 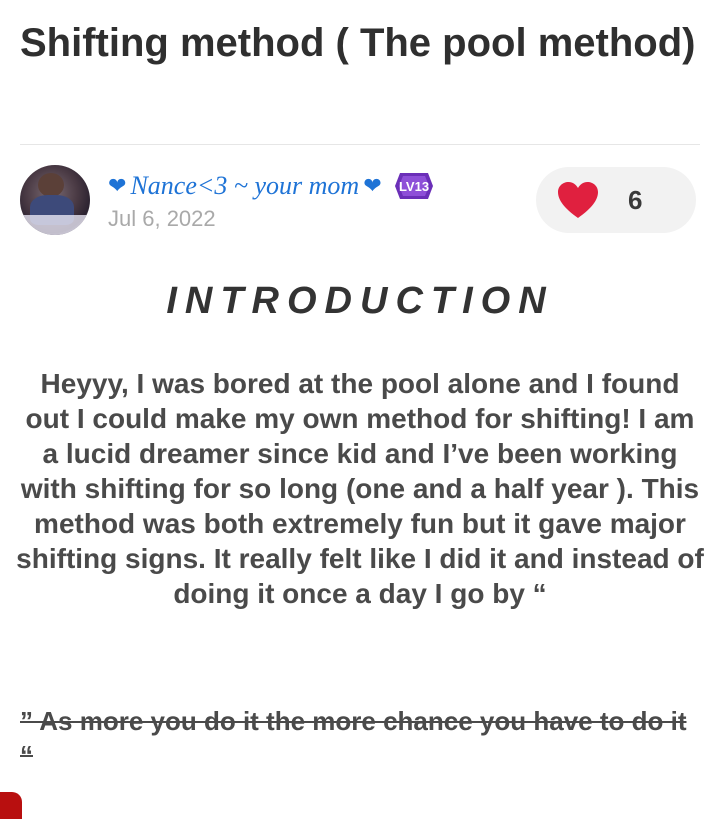 I want to click on heart-icon, so click(x=578, y=200).